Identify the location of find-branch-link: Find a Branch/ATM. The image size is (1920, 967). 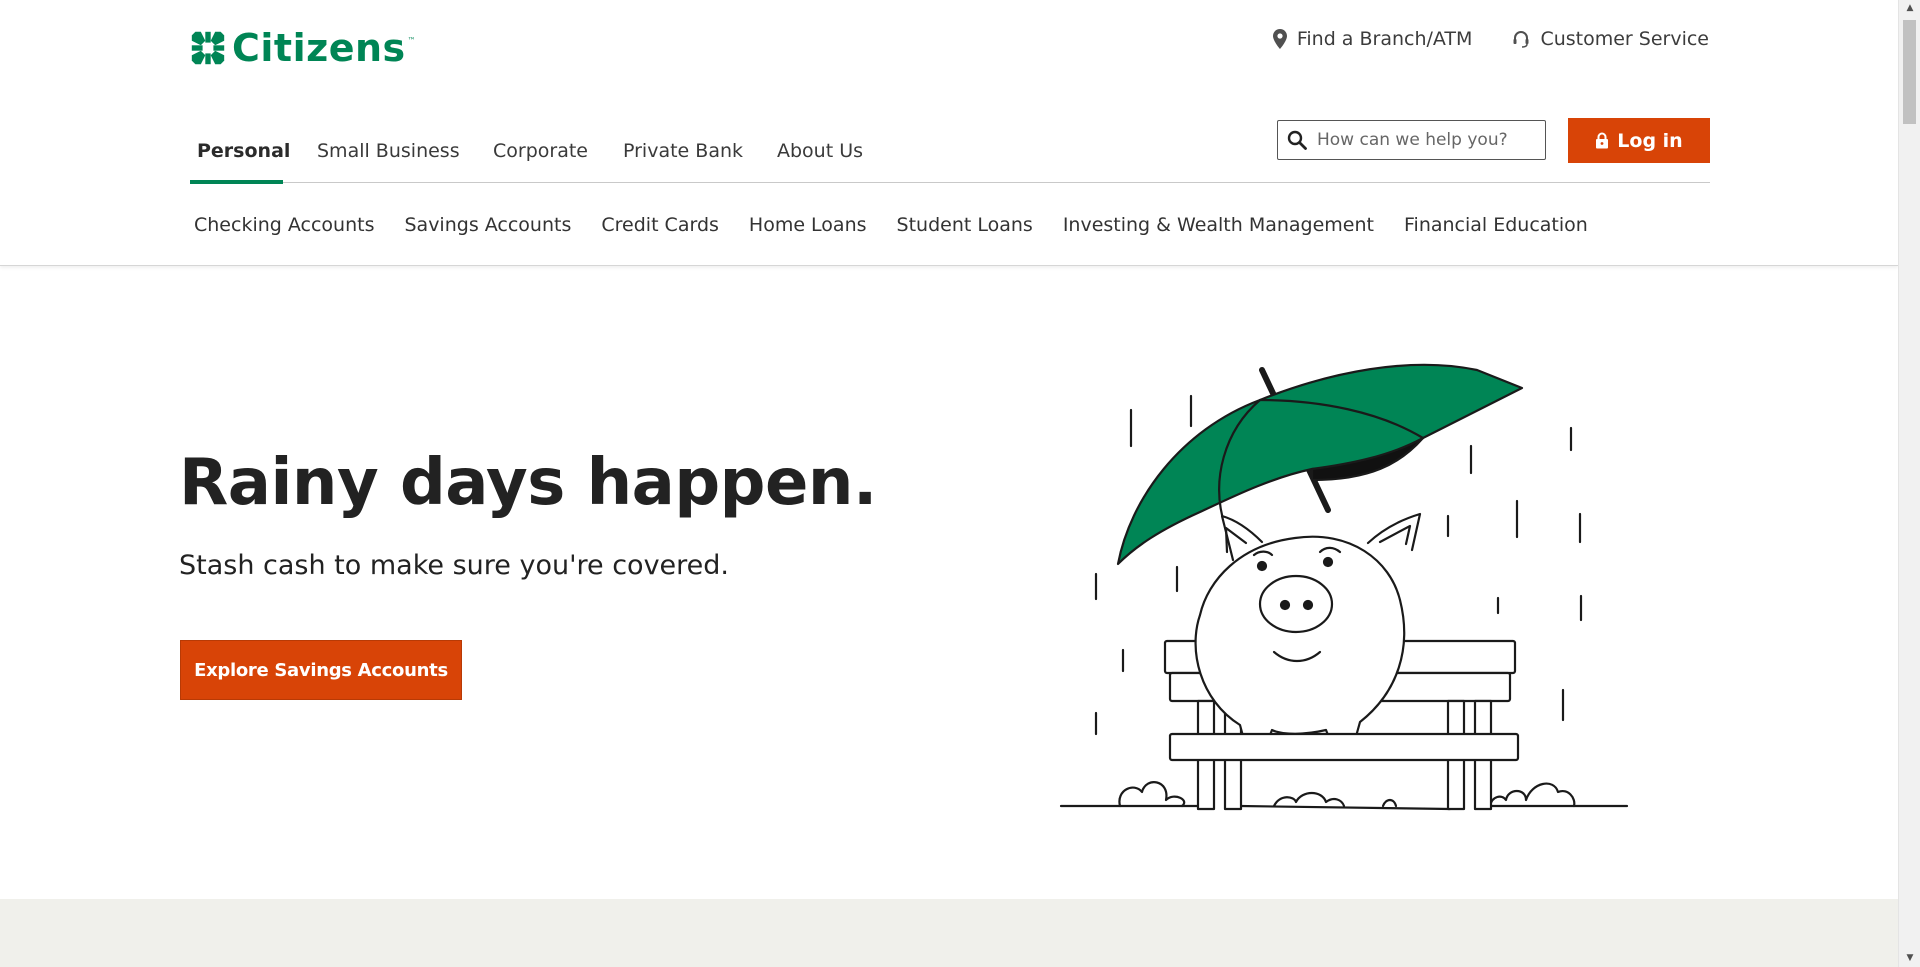
(1372, 39).